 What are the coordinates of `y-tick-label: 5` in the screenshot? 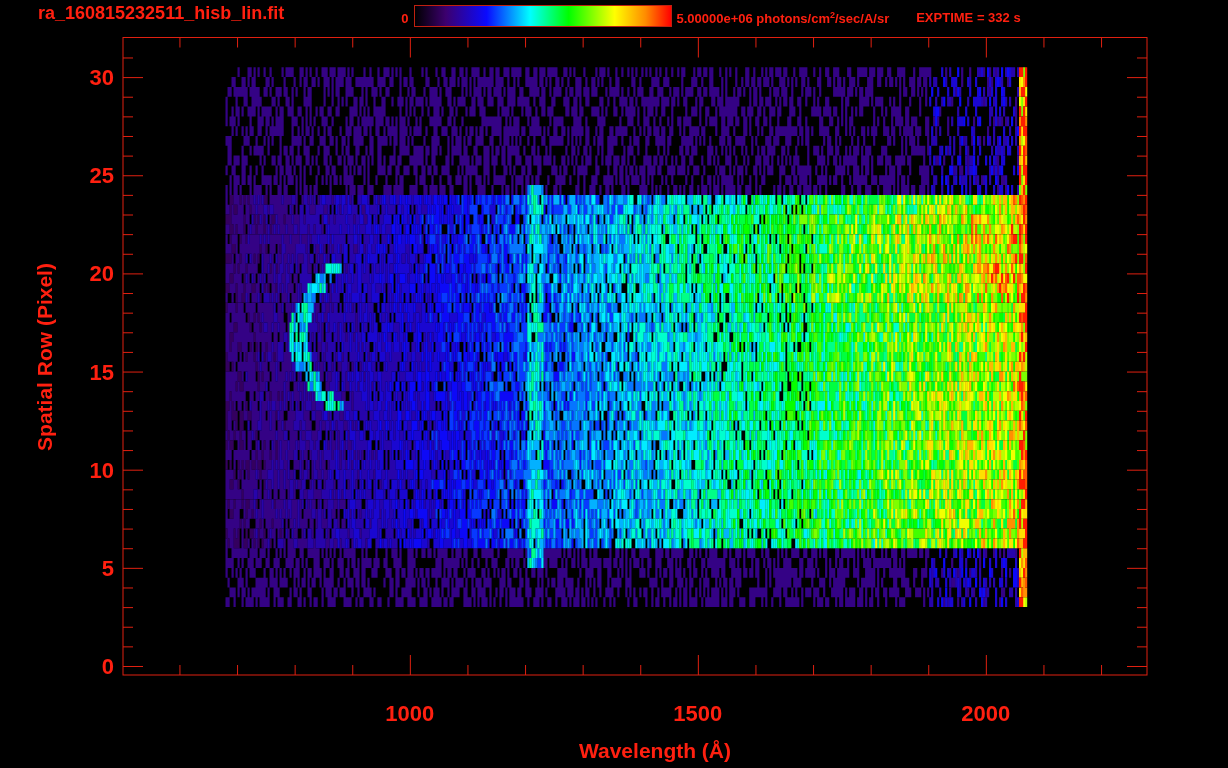 It's located at (107, 568).